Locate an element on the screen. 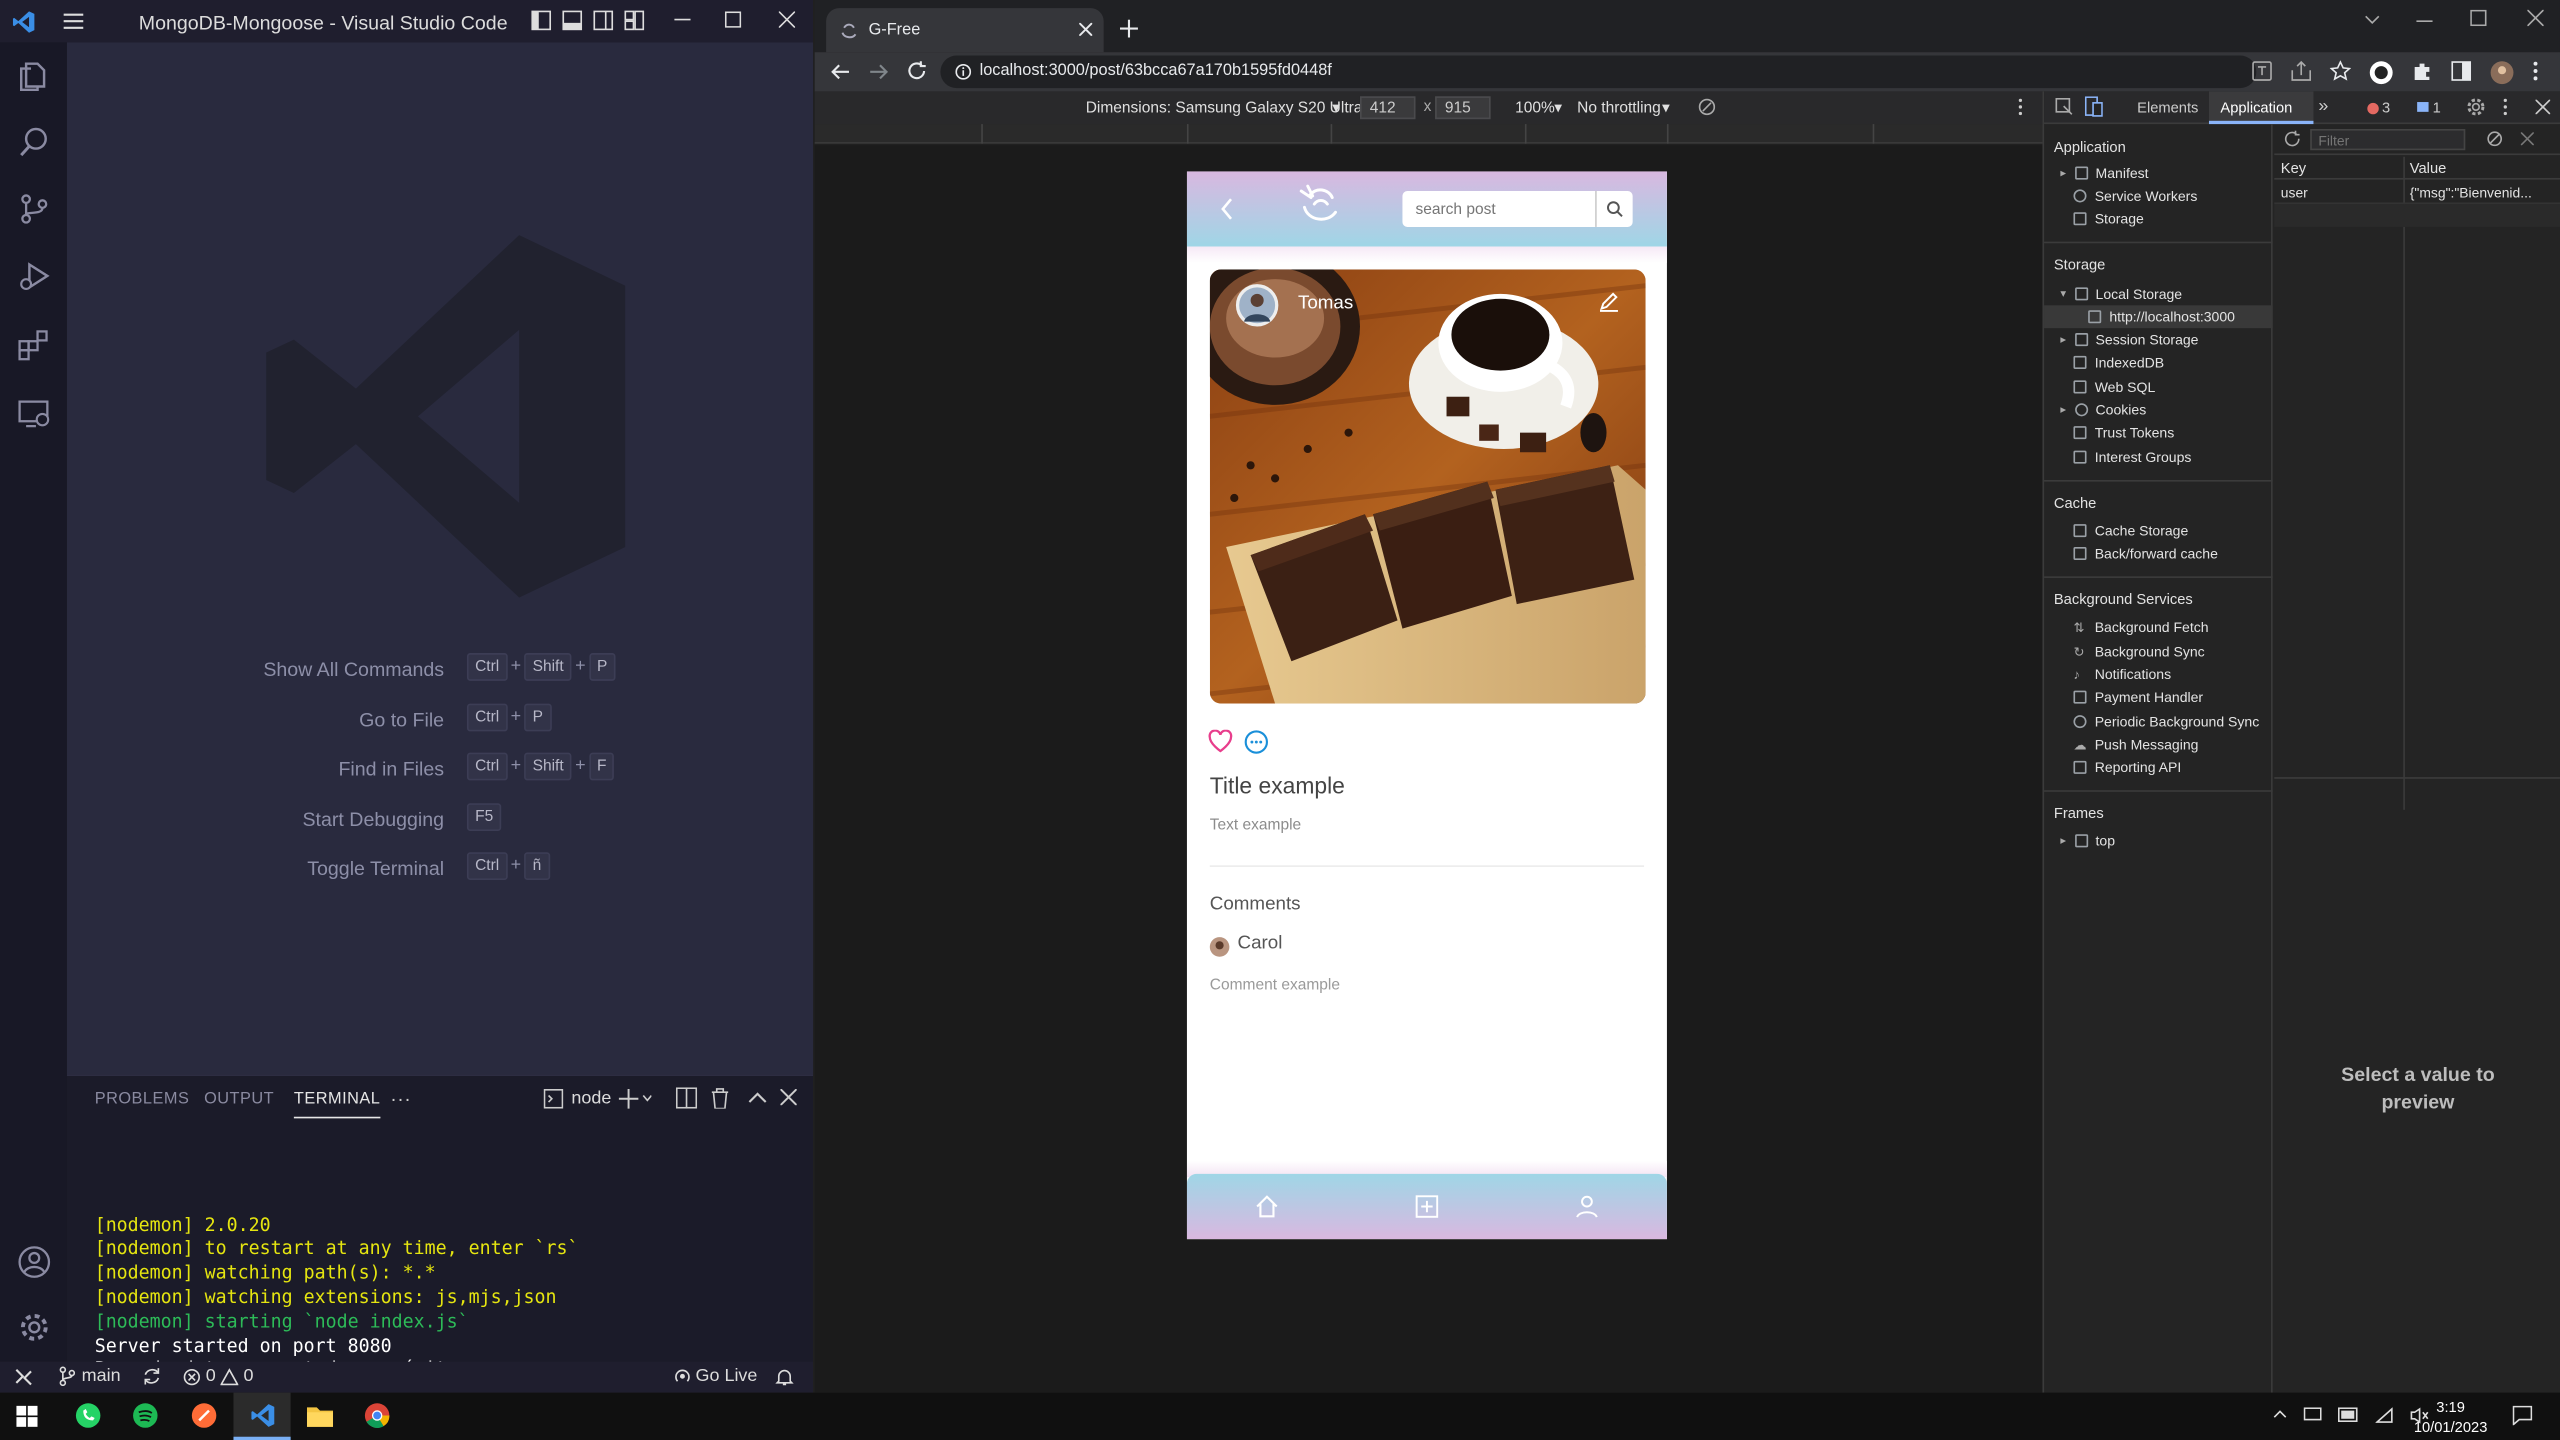  sidebar-item-local-storage: ▾ Local Storage is located at coordinates (2121, 294).